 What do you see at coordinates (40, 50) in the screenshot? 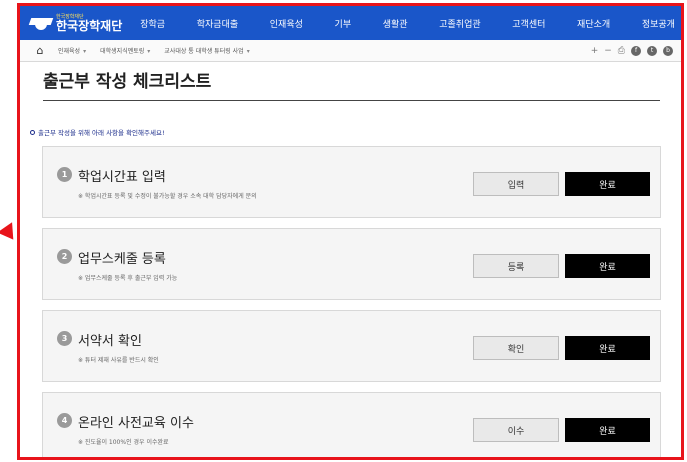
I see `home-icon: ⌂` at bounding box center [40, 50].